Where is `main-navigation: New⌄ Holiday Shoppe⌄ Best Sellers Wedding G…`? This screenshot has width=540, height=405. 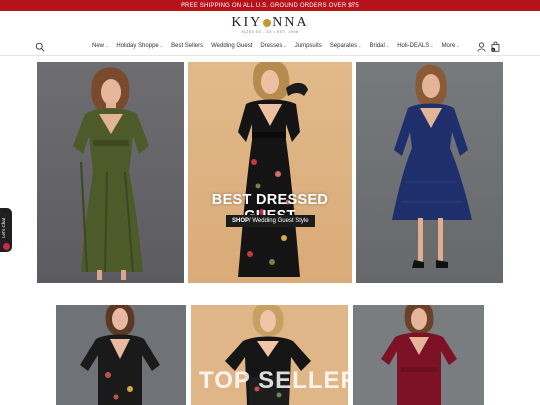 main-navigation: New⌄ Holiday Shoppe⌄ Best Sellers Wedding G… is located at coordinates (270, 47).